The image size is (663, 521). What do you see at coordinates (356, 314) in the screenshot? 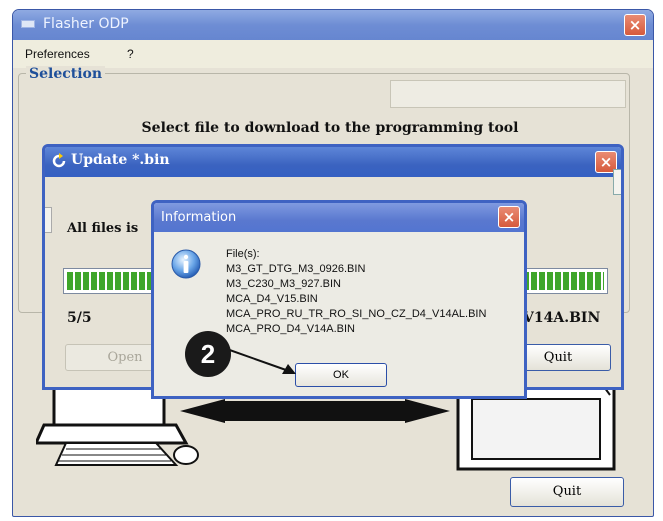
I see `file-item: MCA_PRO_RU_TR_RO_SI_NO_CZ_D4_V14AL.BIN` at bounding box center [356, 314].